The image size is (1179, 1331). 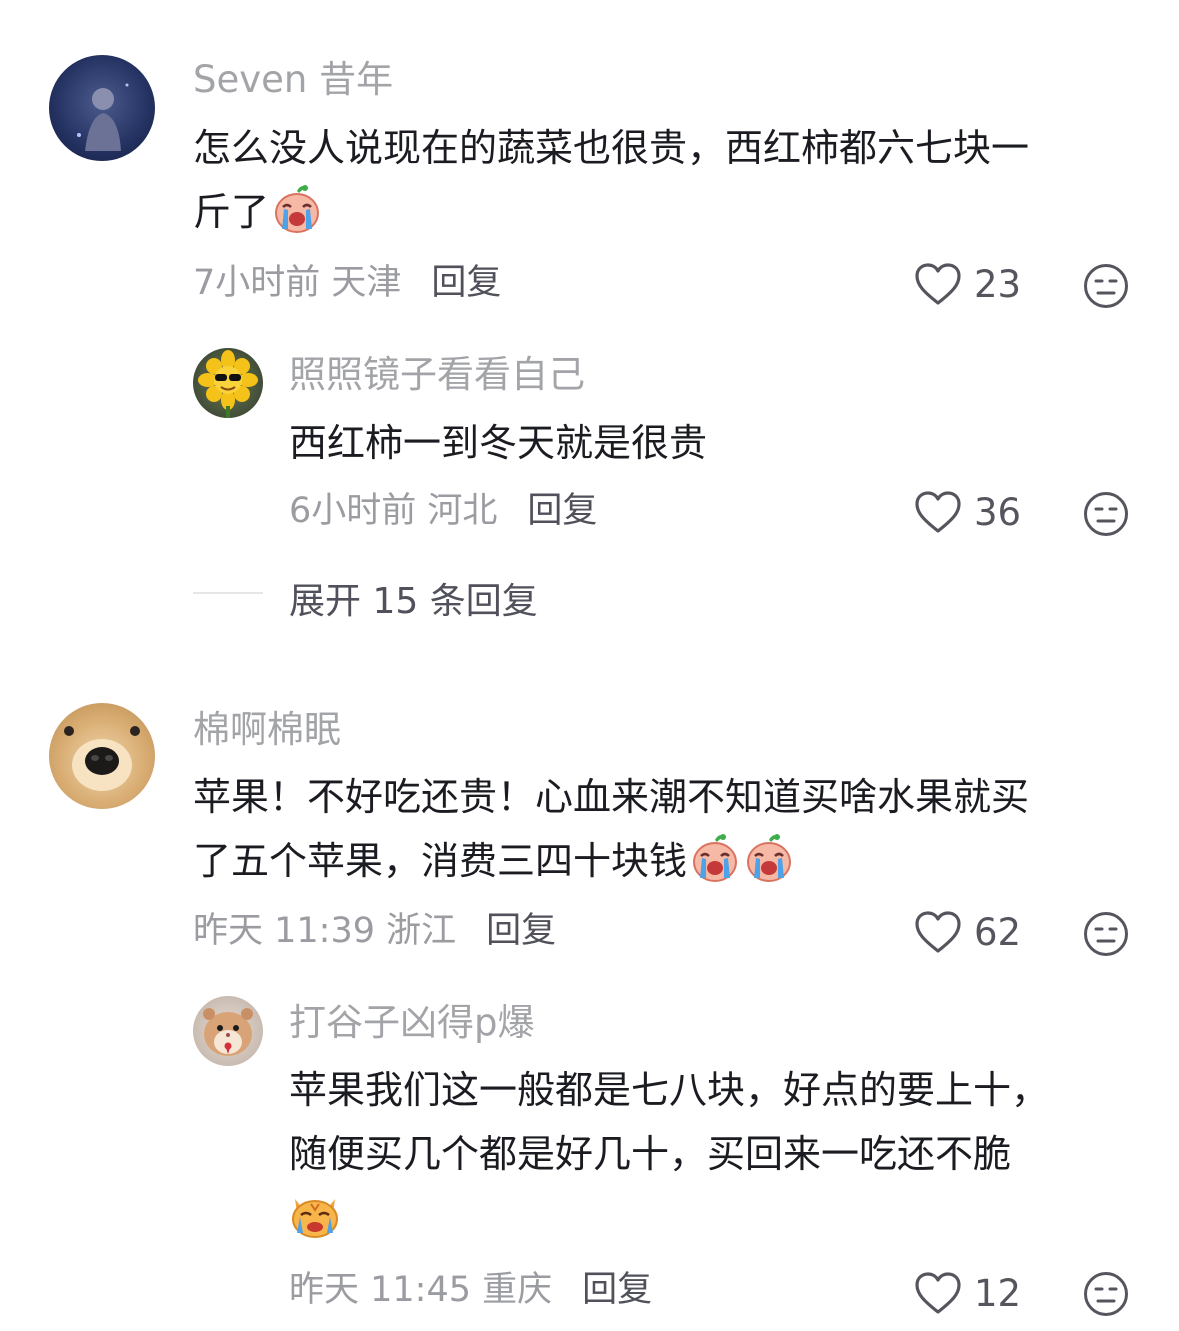 What do you see at coordinates (967, 284) in the screenshot?
I see `like-button: 23` at bounding box center [967, 284].